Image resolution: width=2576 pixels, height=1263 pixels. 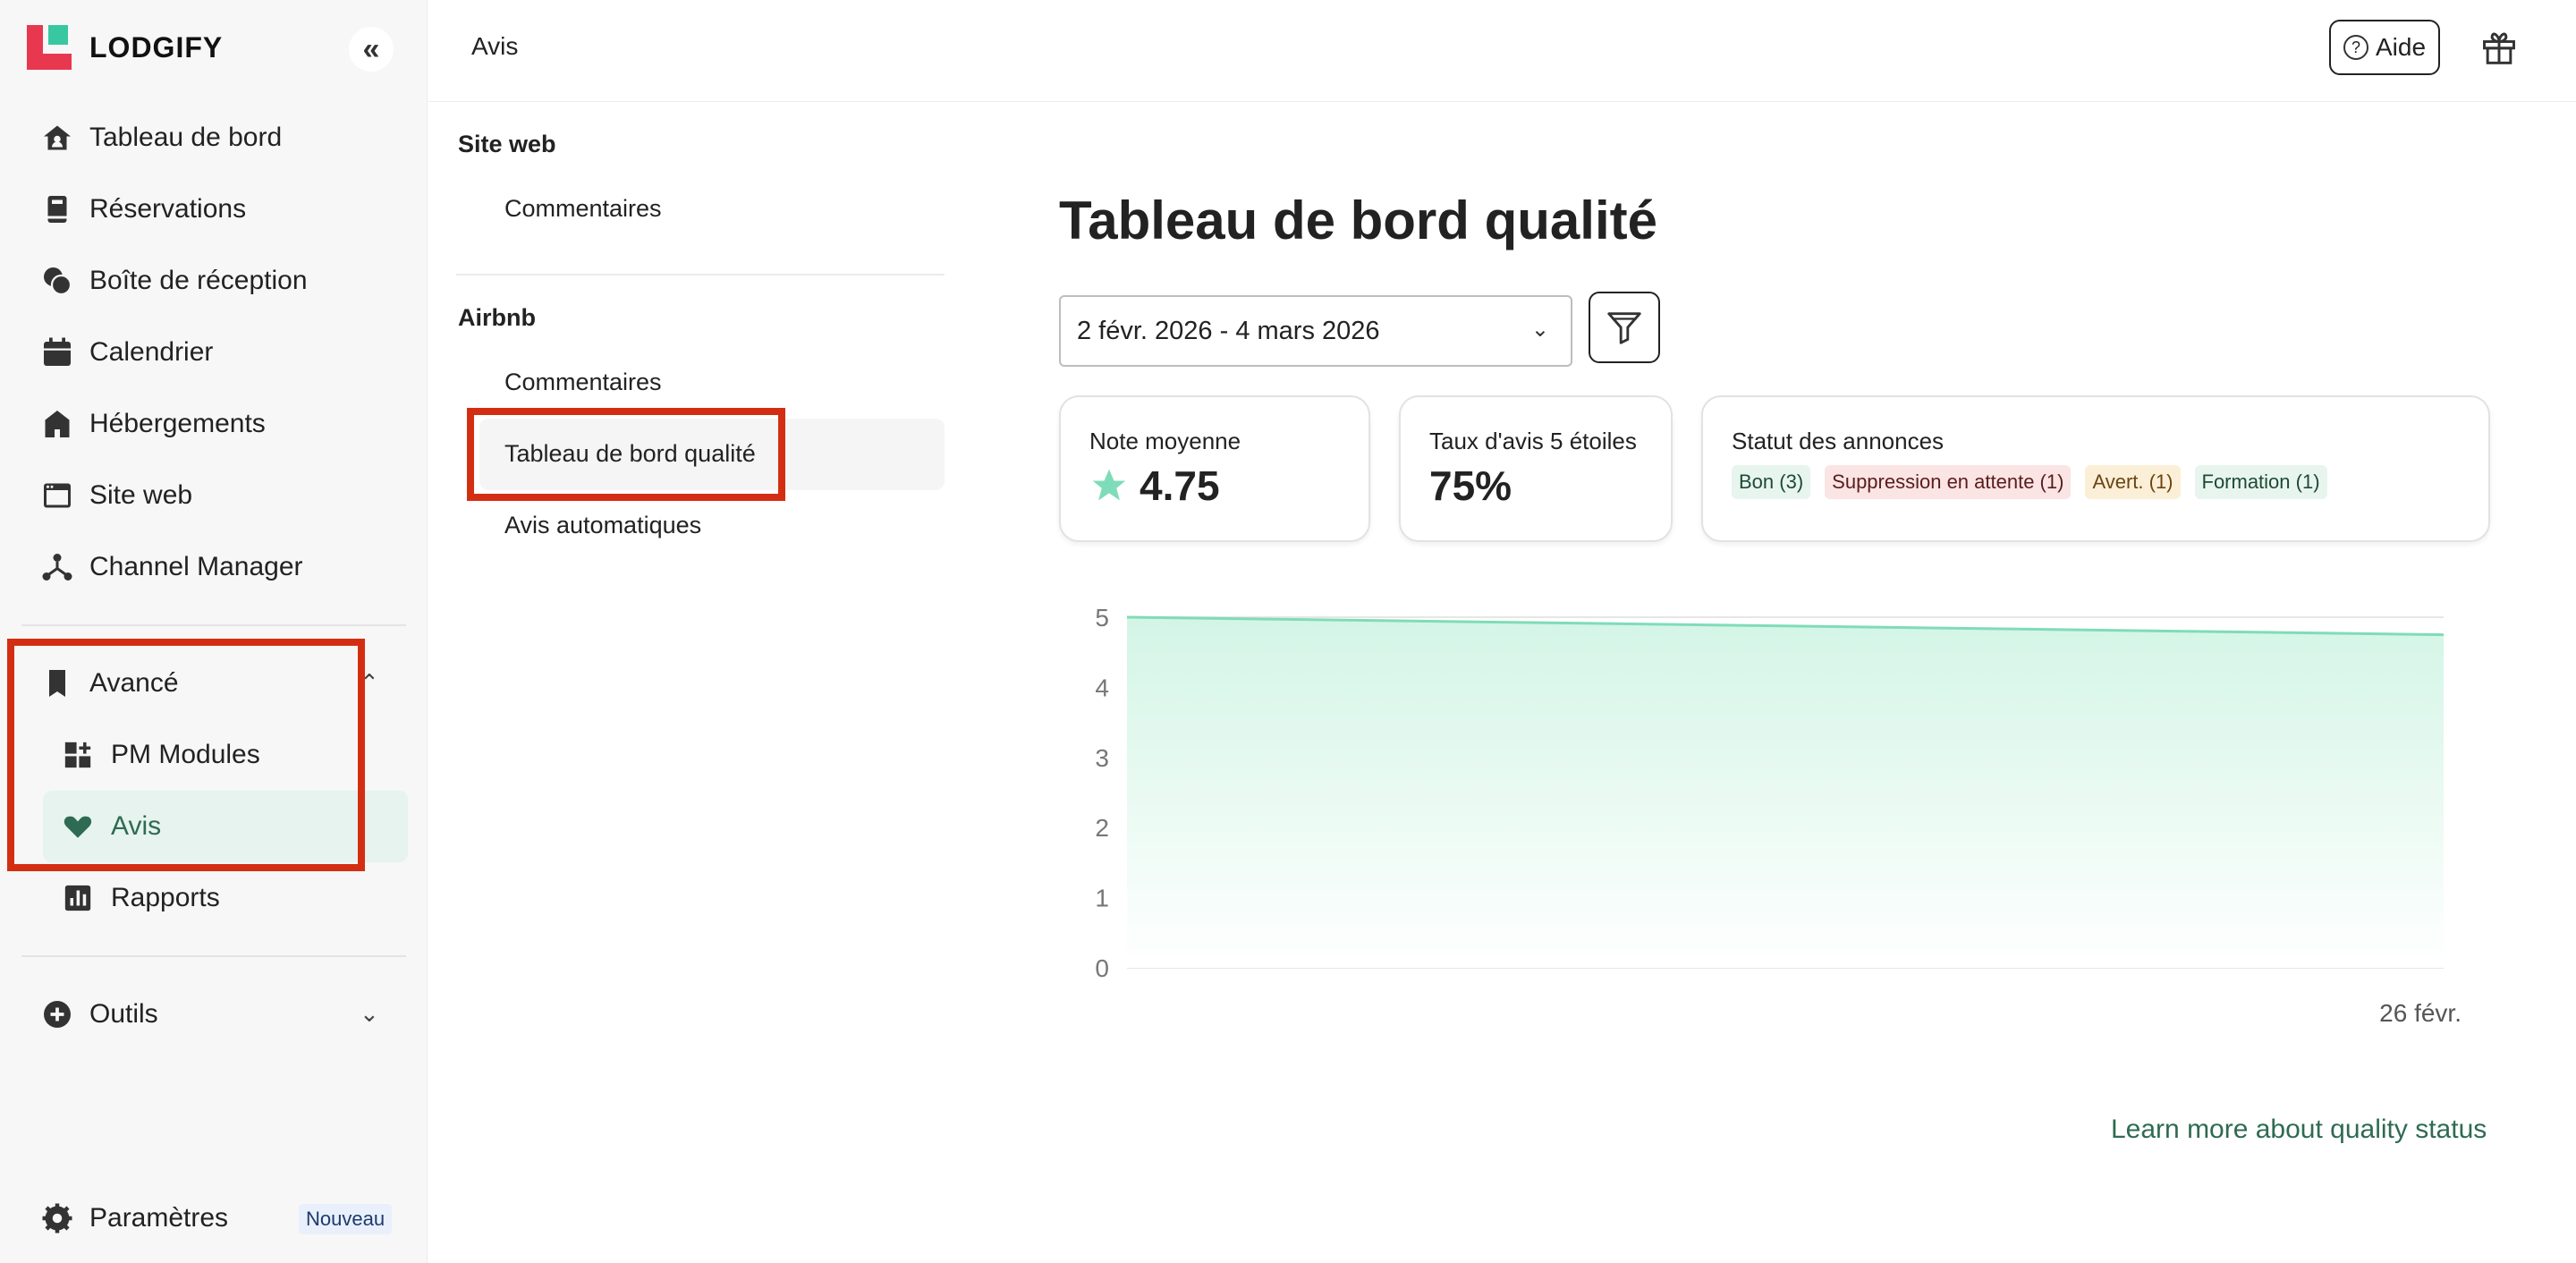 I want to click on listing-status-label: Statut des annonces, so click(x=1838, y=441).